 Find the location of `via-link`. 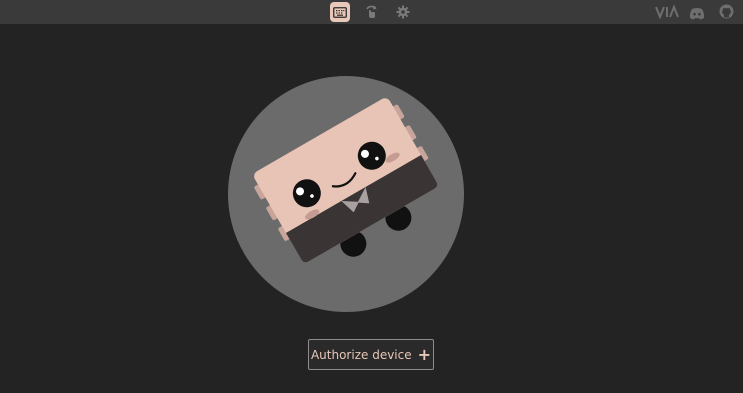

via-link is located at coordinates (667, 12).